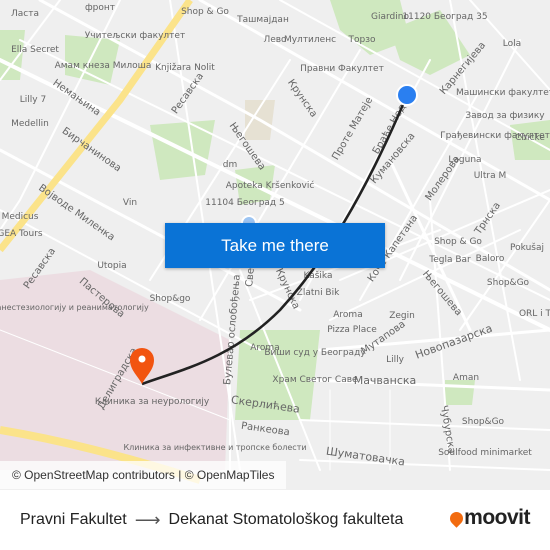 Image resolution: width=550 pixels, height=550 pixels. What do you see at coordinates (385, 380) in the screenshot?
I see `map-label: Мачванска` at bounding box center [385, 380].